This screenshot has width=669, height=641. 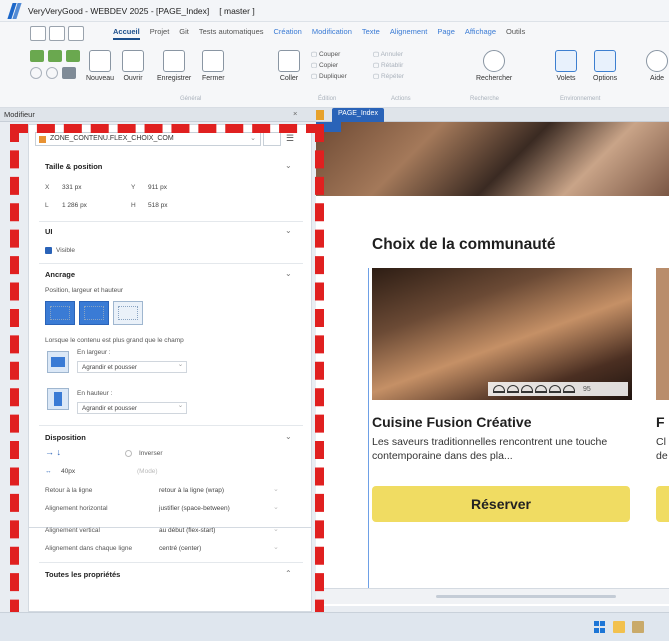 What do you see at coordinates (213, 61) in the screenshot?
I see `close-file-icon` at bounding box center [213, 61].